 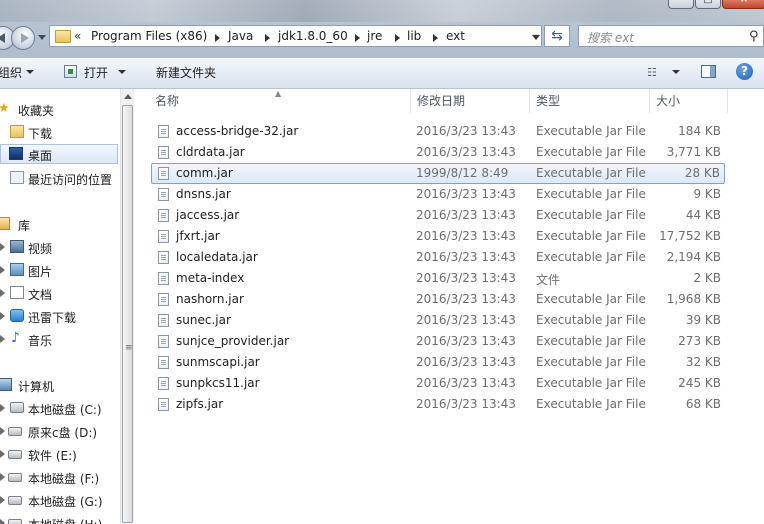 What do you see at coordinates (536, 37) in the screenshot?
I see `address-history-dropdown-icon` at bounding box center [536, 37].